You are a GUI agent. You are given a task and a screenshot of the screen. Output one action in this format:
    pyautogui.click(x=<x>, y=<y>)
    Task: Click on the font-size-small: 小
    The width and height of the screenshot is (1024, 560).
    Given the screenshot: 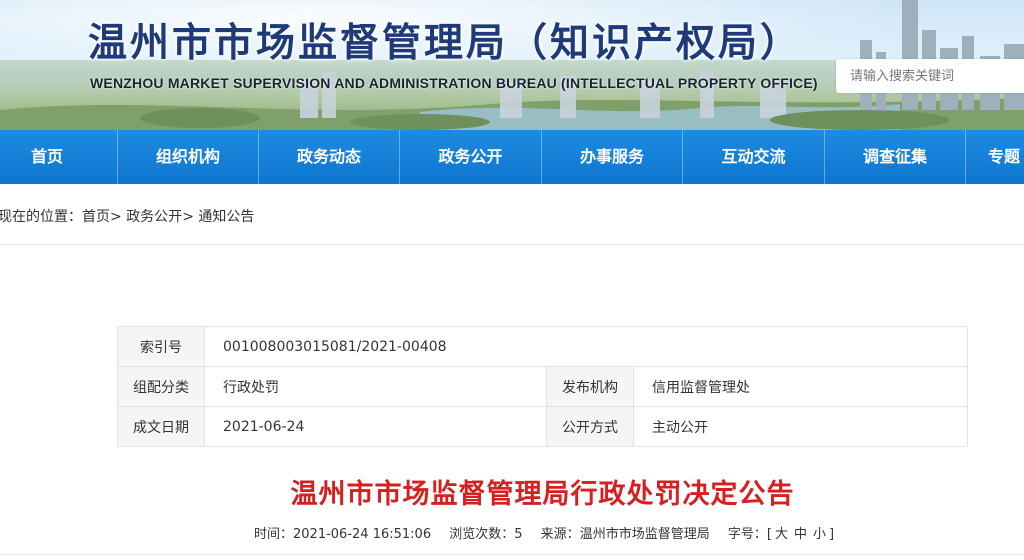 What is the action you would take?
    pyautogui.click(x=819, y=534)
    